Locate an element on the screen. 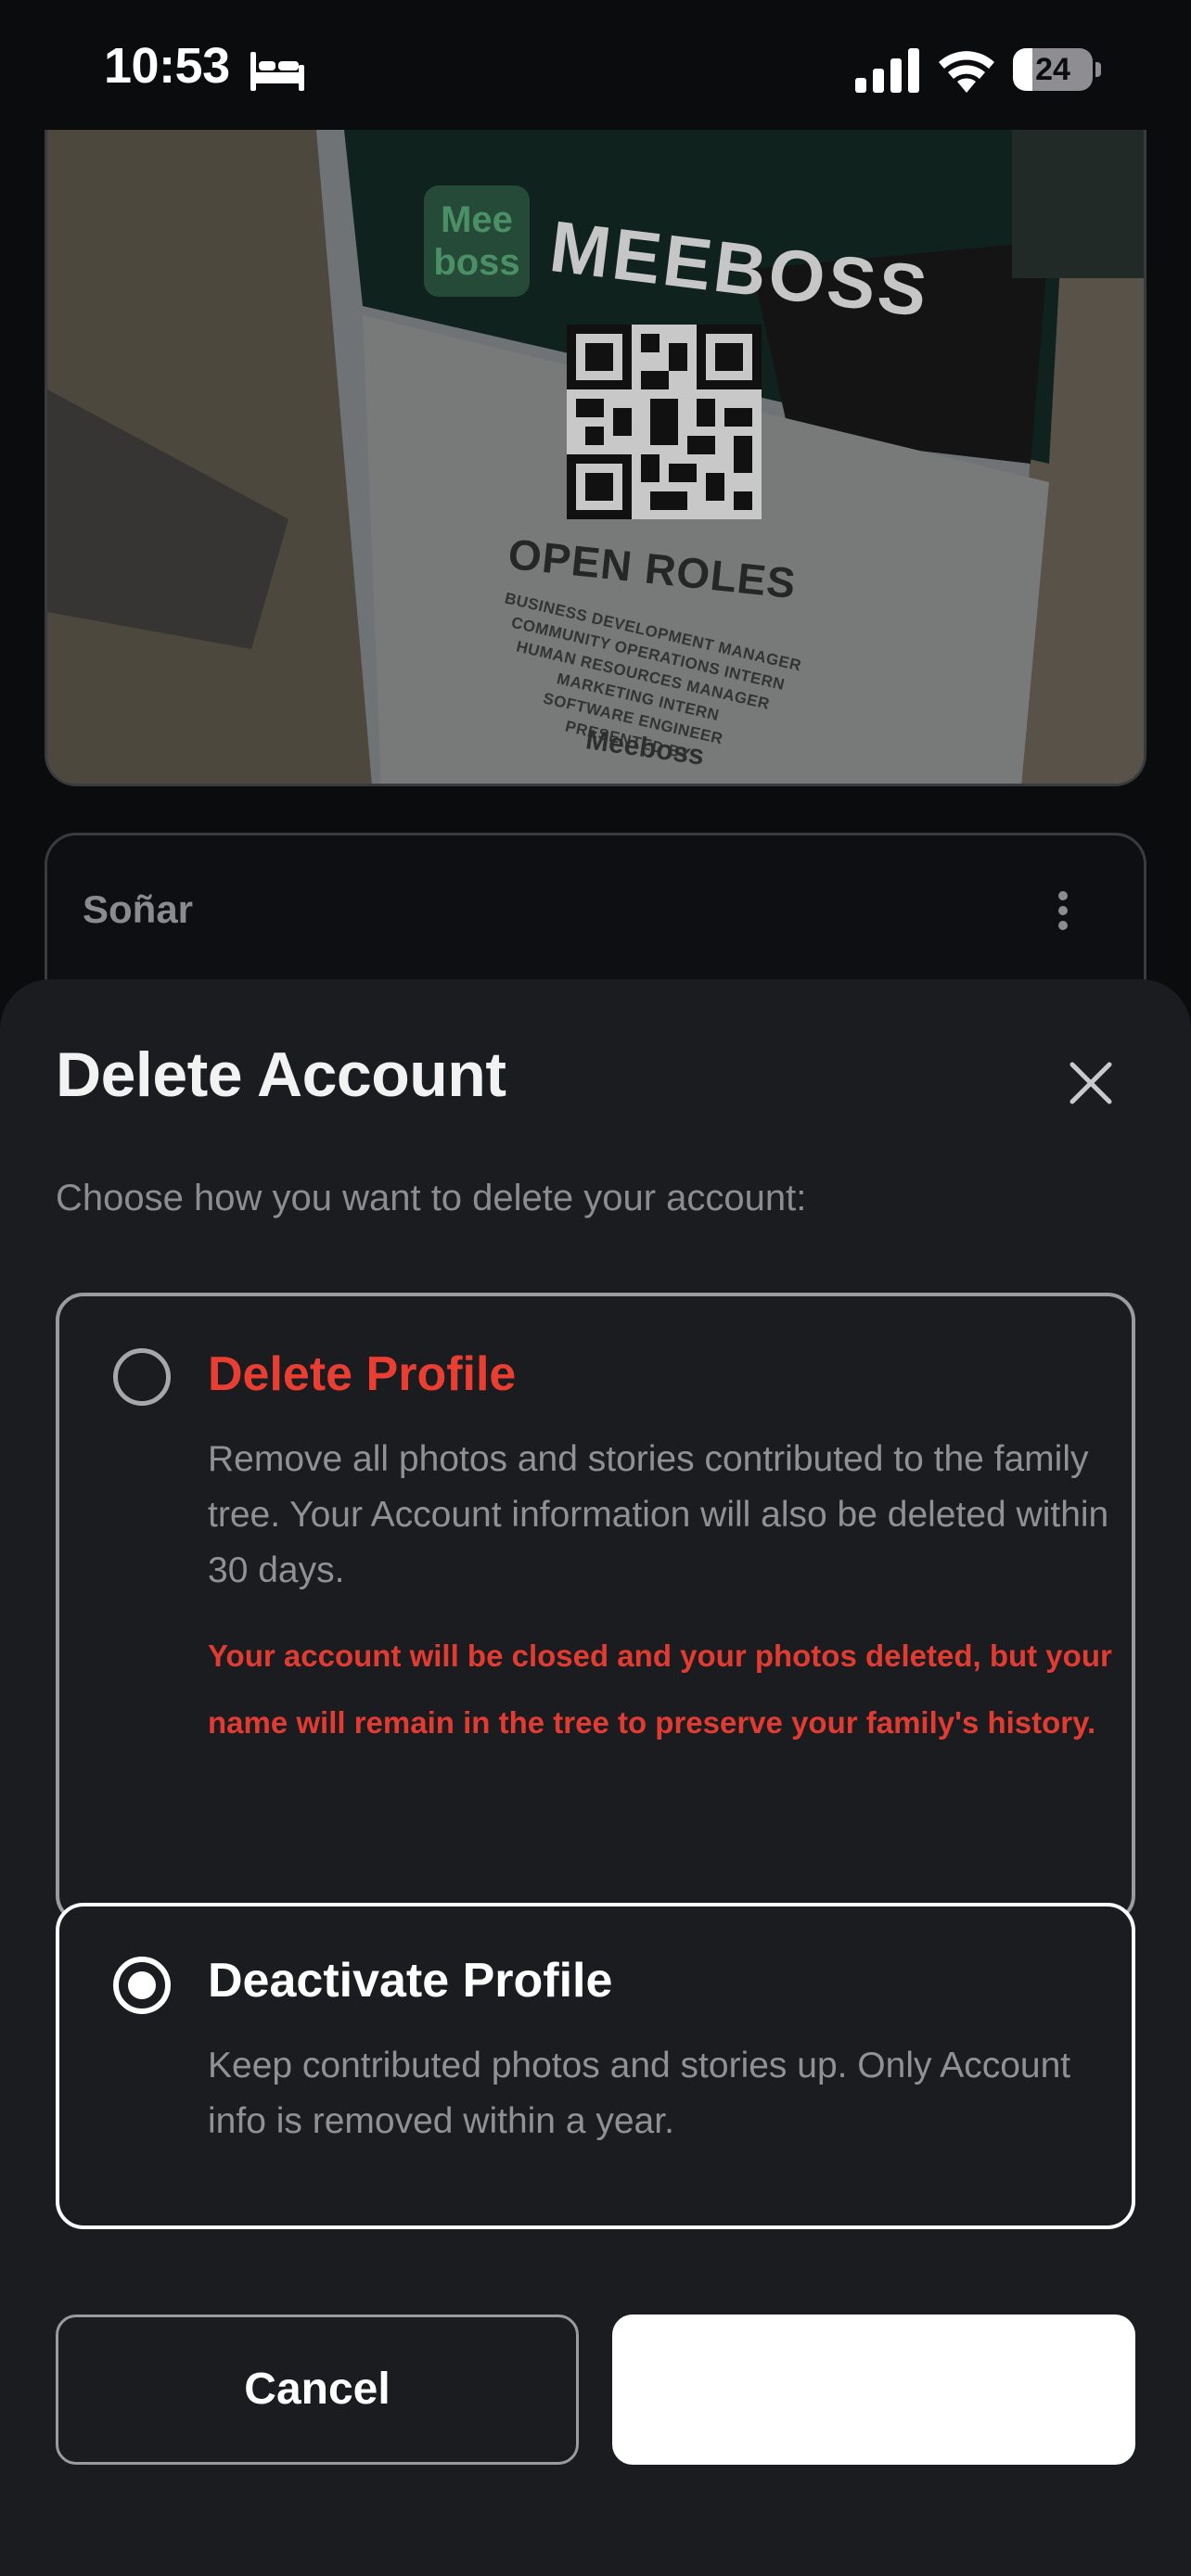 The width and height of the screenshot is (1191, 2576). cancel-button: Cancel is located at coordinates (317, 2390).